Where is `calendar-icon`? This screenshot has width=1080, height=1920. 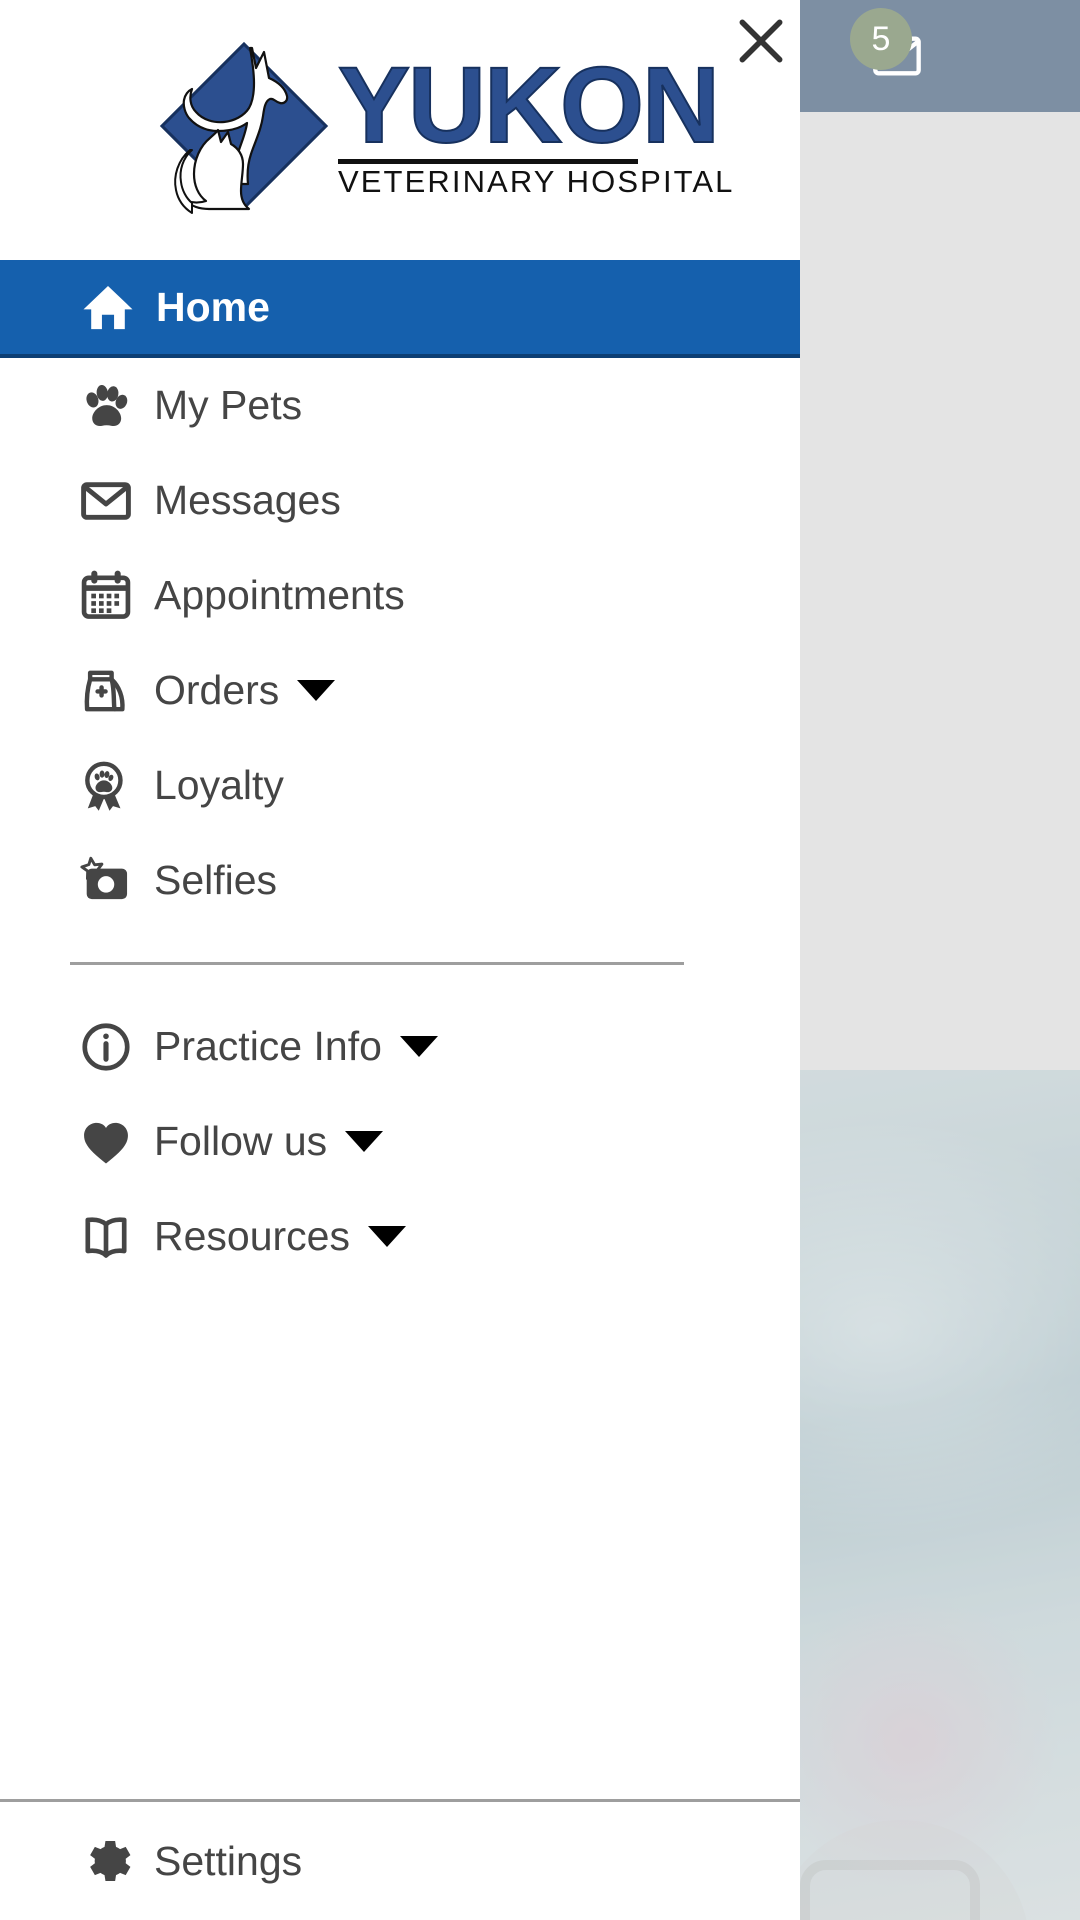
calendar-icon is located at coordinates (116, 596).